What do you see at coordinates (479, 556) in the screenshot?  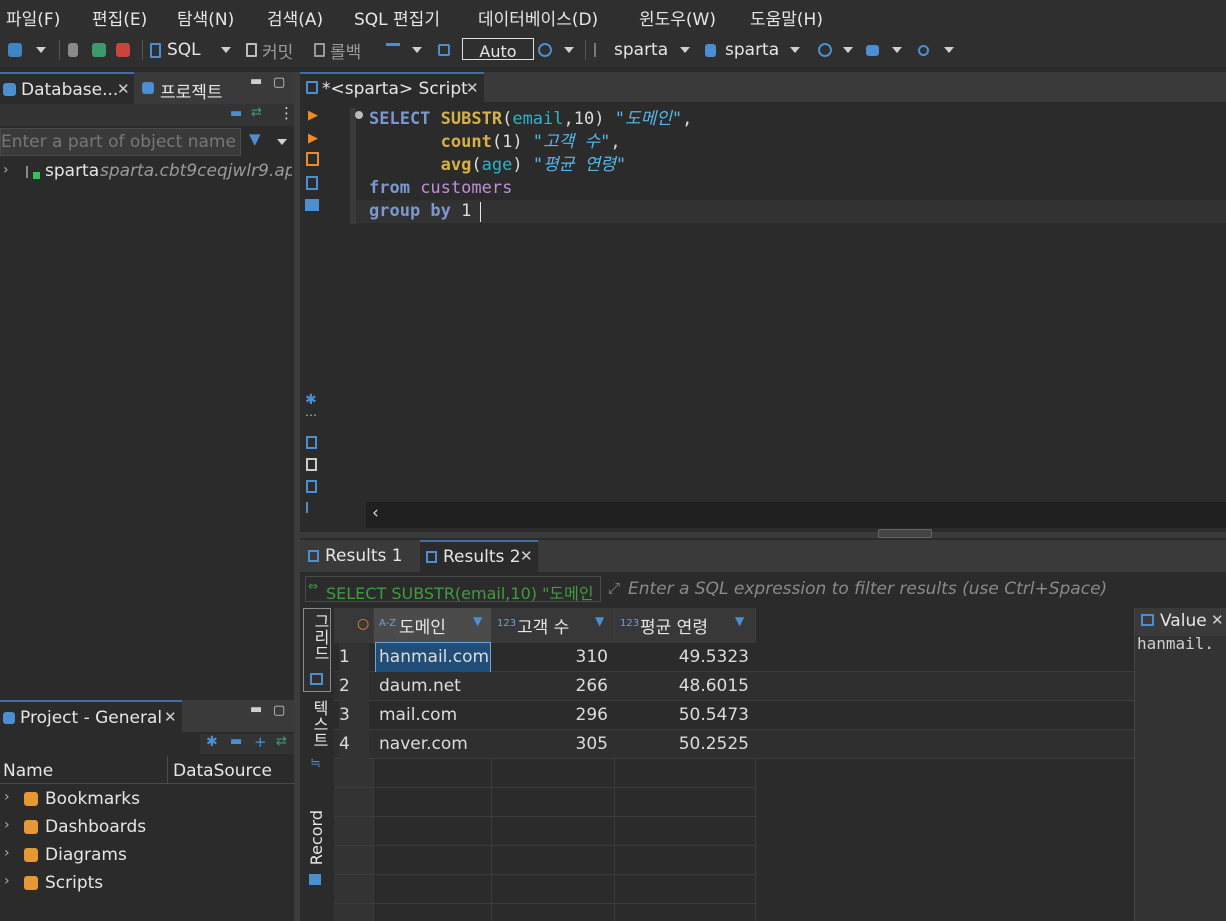 I see `tab-results-2: Results 2 ✕` at bounding box center [479, 556].